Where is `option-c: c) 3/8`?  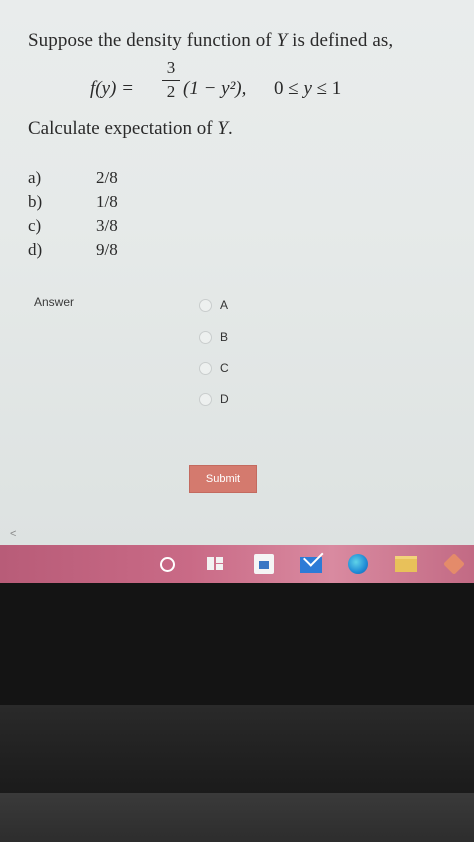
option-c: c) 3/8 is located at coordinates (73, 225).